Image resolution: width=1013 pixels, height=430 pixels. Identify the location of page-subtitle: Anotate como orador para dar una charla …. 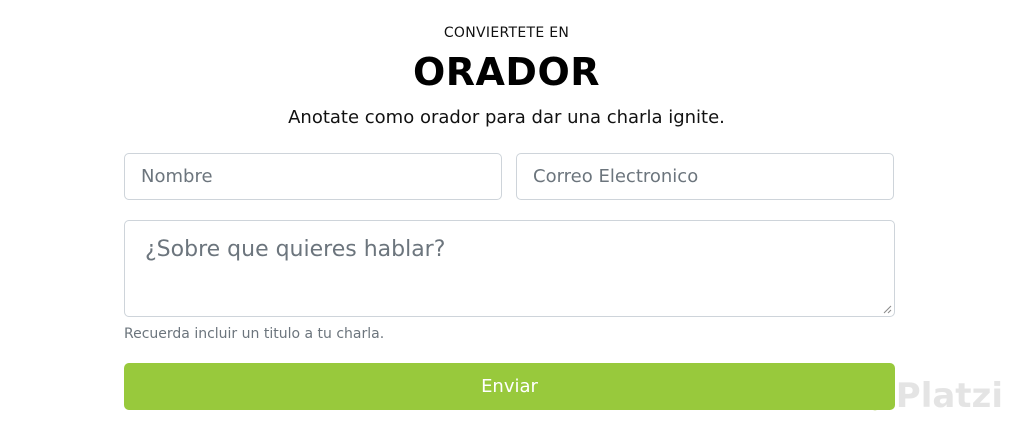
(506, 117).